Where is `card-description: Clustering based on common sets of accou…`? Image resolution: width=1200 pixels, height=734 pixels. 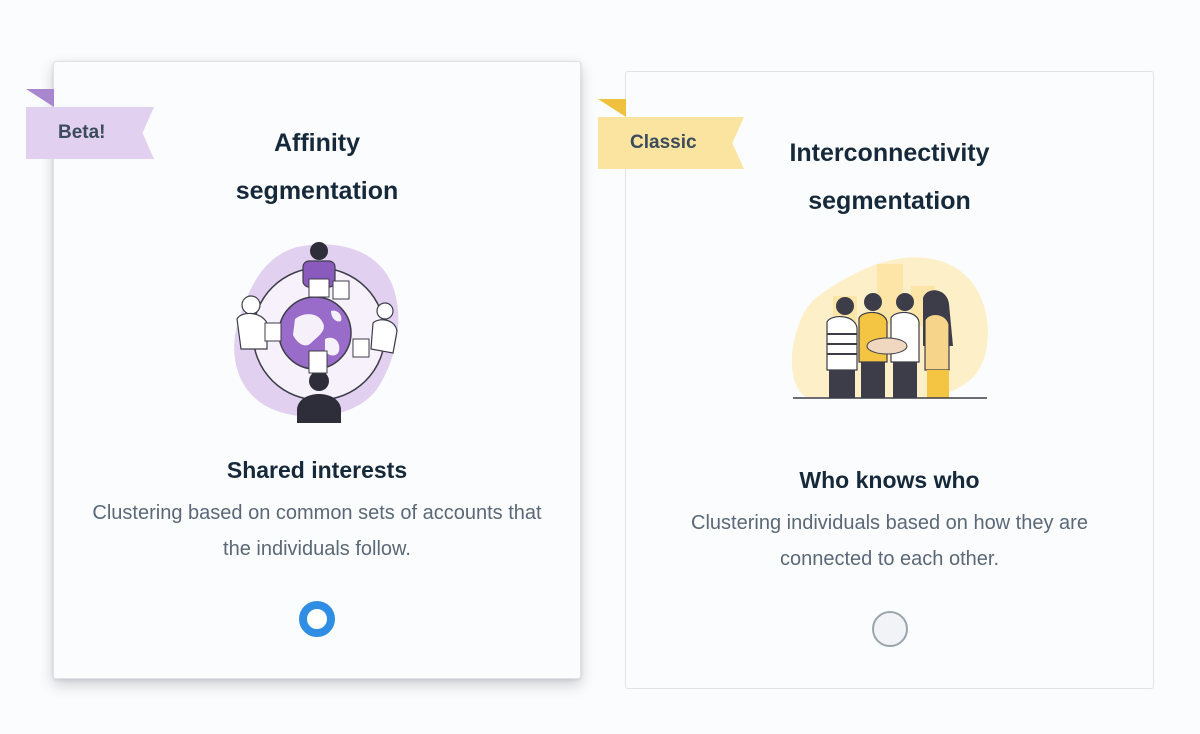
card-description: Clustering based on common sets of accou… is located at coordinates (317, 531).